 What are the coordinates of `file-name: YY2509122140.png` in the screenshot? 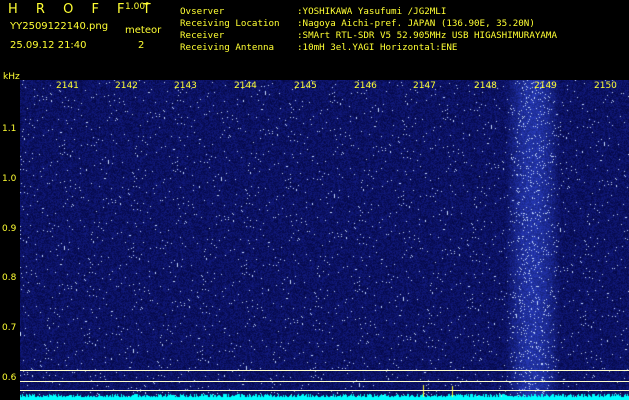 It's located at (59, 26).